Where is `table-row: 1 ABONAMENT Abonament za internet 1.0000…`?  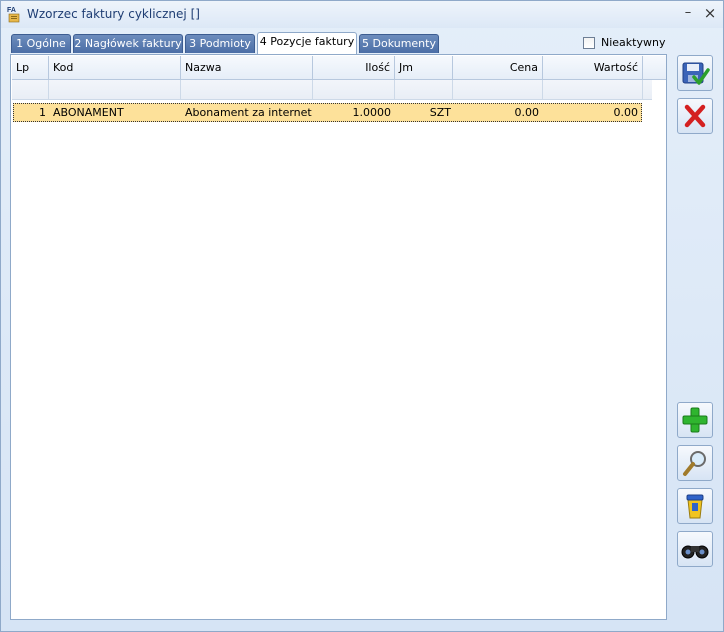
table-row: 1 ABONAMENT Abonament za internet 1.0000… is located at coordinates (327, 112).